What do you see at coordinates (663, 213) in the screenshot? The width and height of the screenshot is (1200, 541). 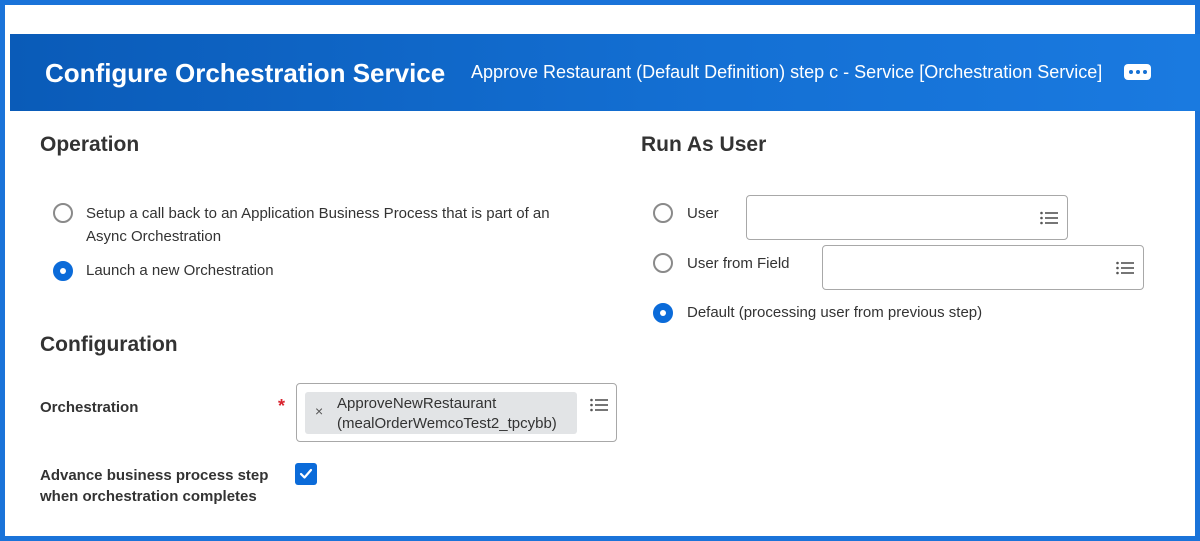 I see `radio-user` at bounding box center [663, 213].